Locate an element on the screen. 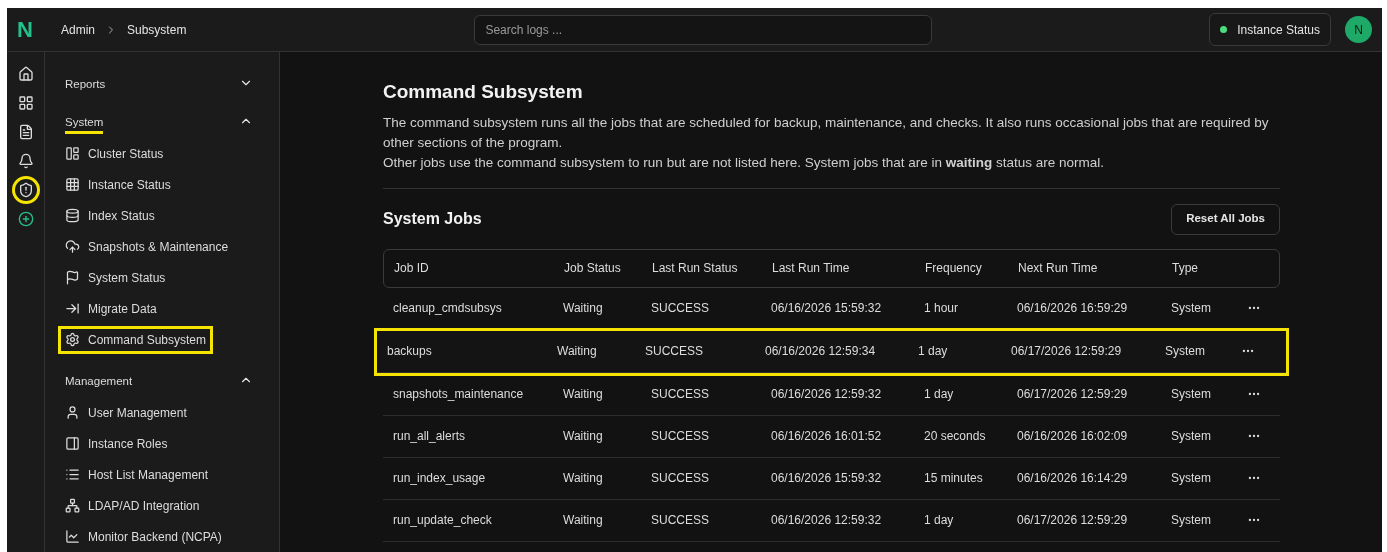  column-header: Last Run Time is located at coordinates (811, 268).